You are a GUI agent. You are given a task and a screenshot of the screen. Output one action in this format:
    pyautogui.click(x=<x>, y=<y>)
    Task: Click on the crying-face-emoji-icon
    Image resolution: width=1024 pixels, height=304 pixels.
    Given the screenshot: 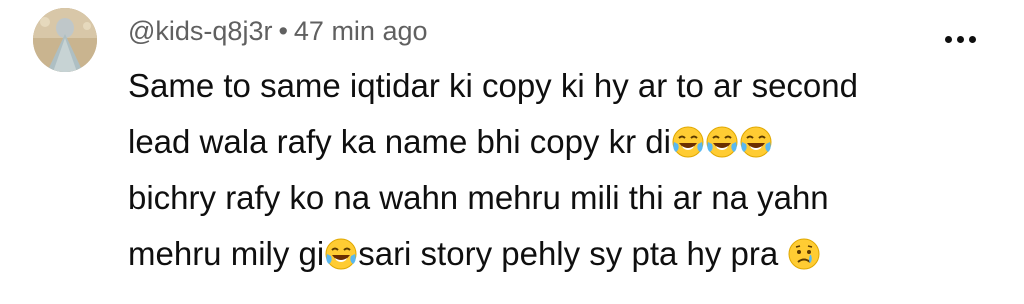 What is the action you would take?
    pyautogui.click(x=804, y=254)
    